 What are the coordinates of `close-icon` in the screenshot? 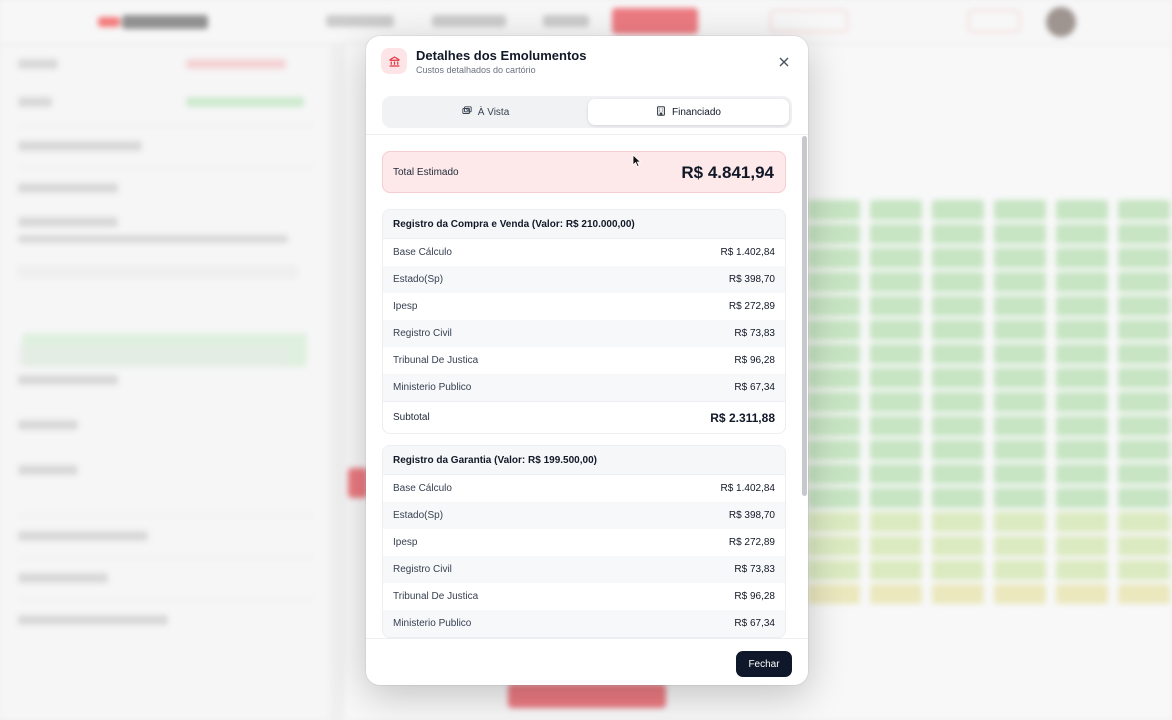 It's located at (784, 62).